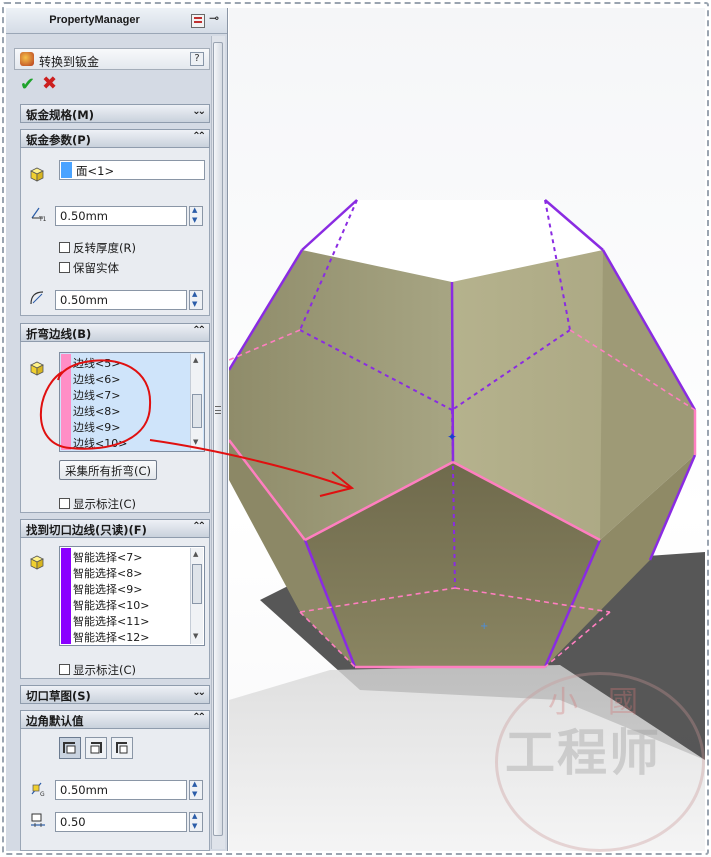  I want to click on svg-text: G, so click(42, 794).